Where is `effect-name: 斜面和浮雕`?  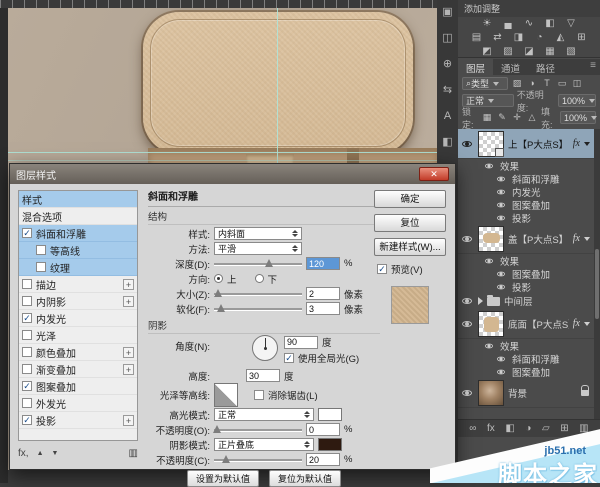
effect-name: 斜面和浮雕 is located at coordinates (536, 179).